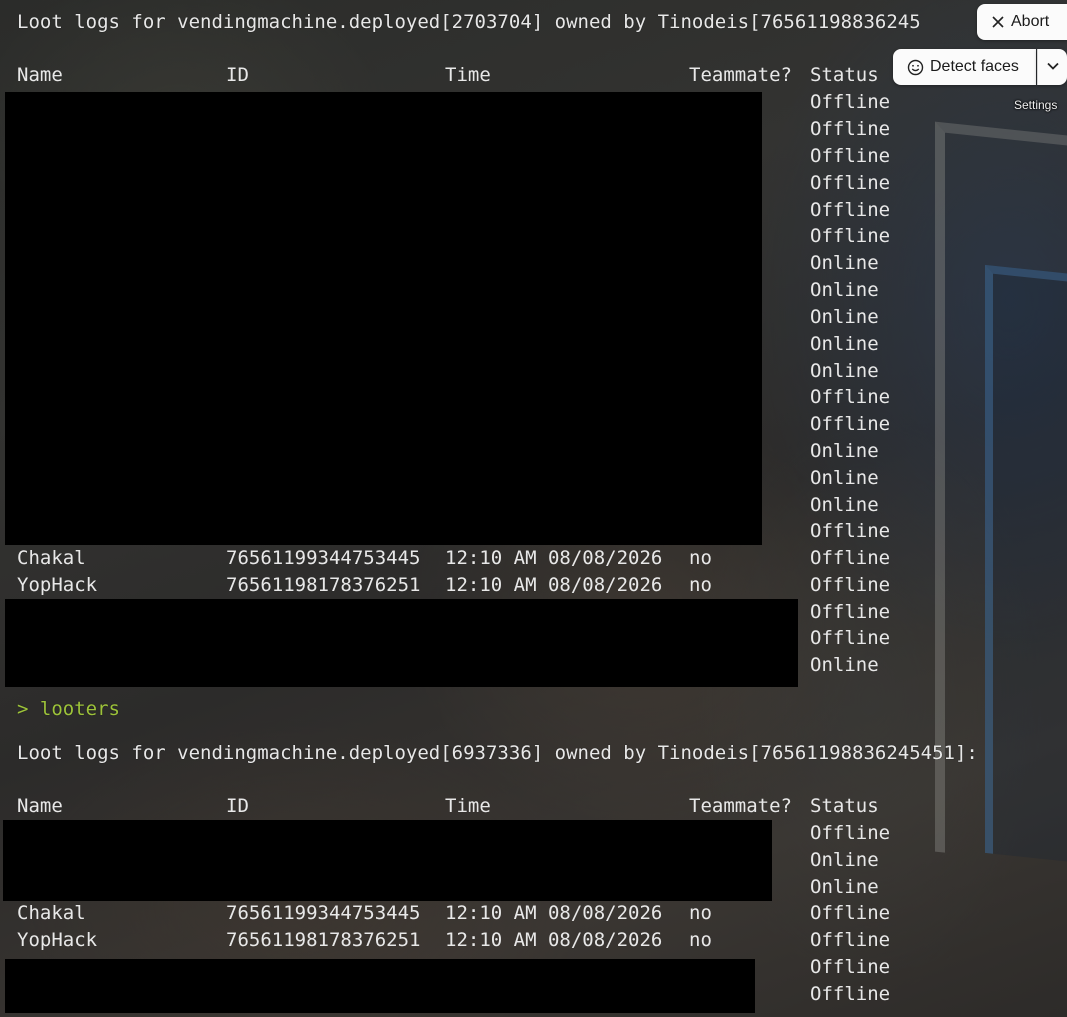  I want to click on detect-faces-button: Detect faces, so click(964, 67).